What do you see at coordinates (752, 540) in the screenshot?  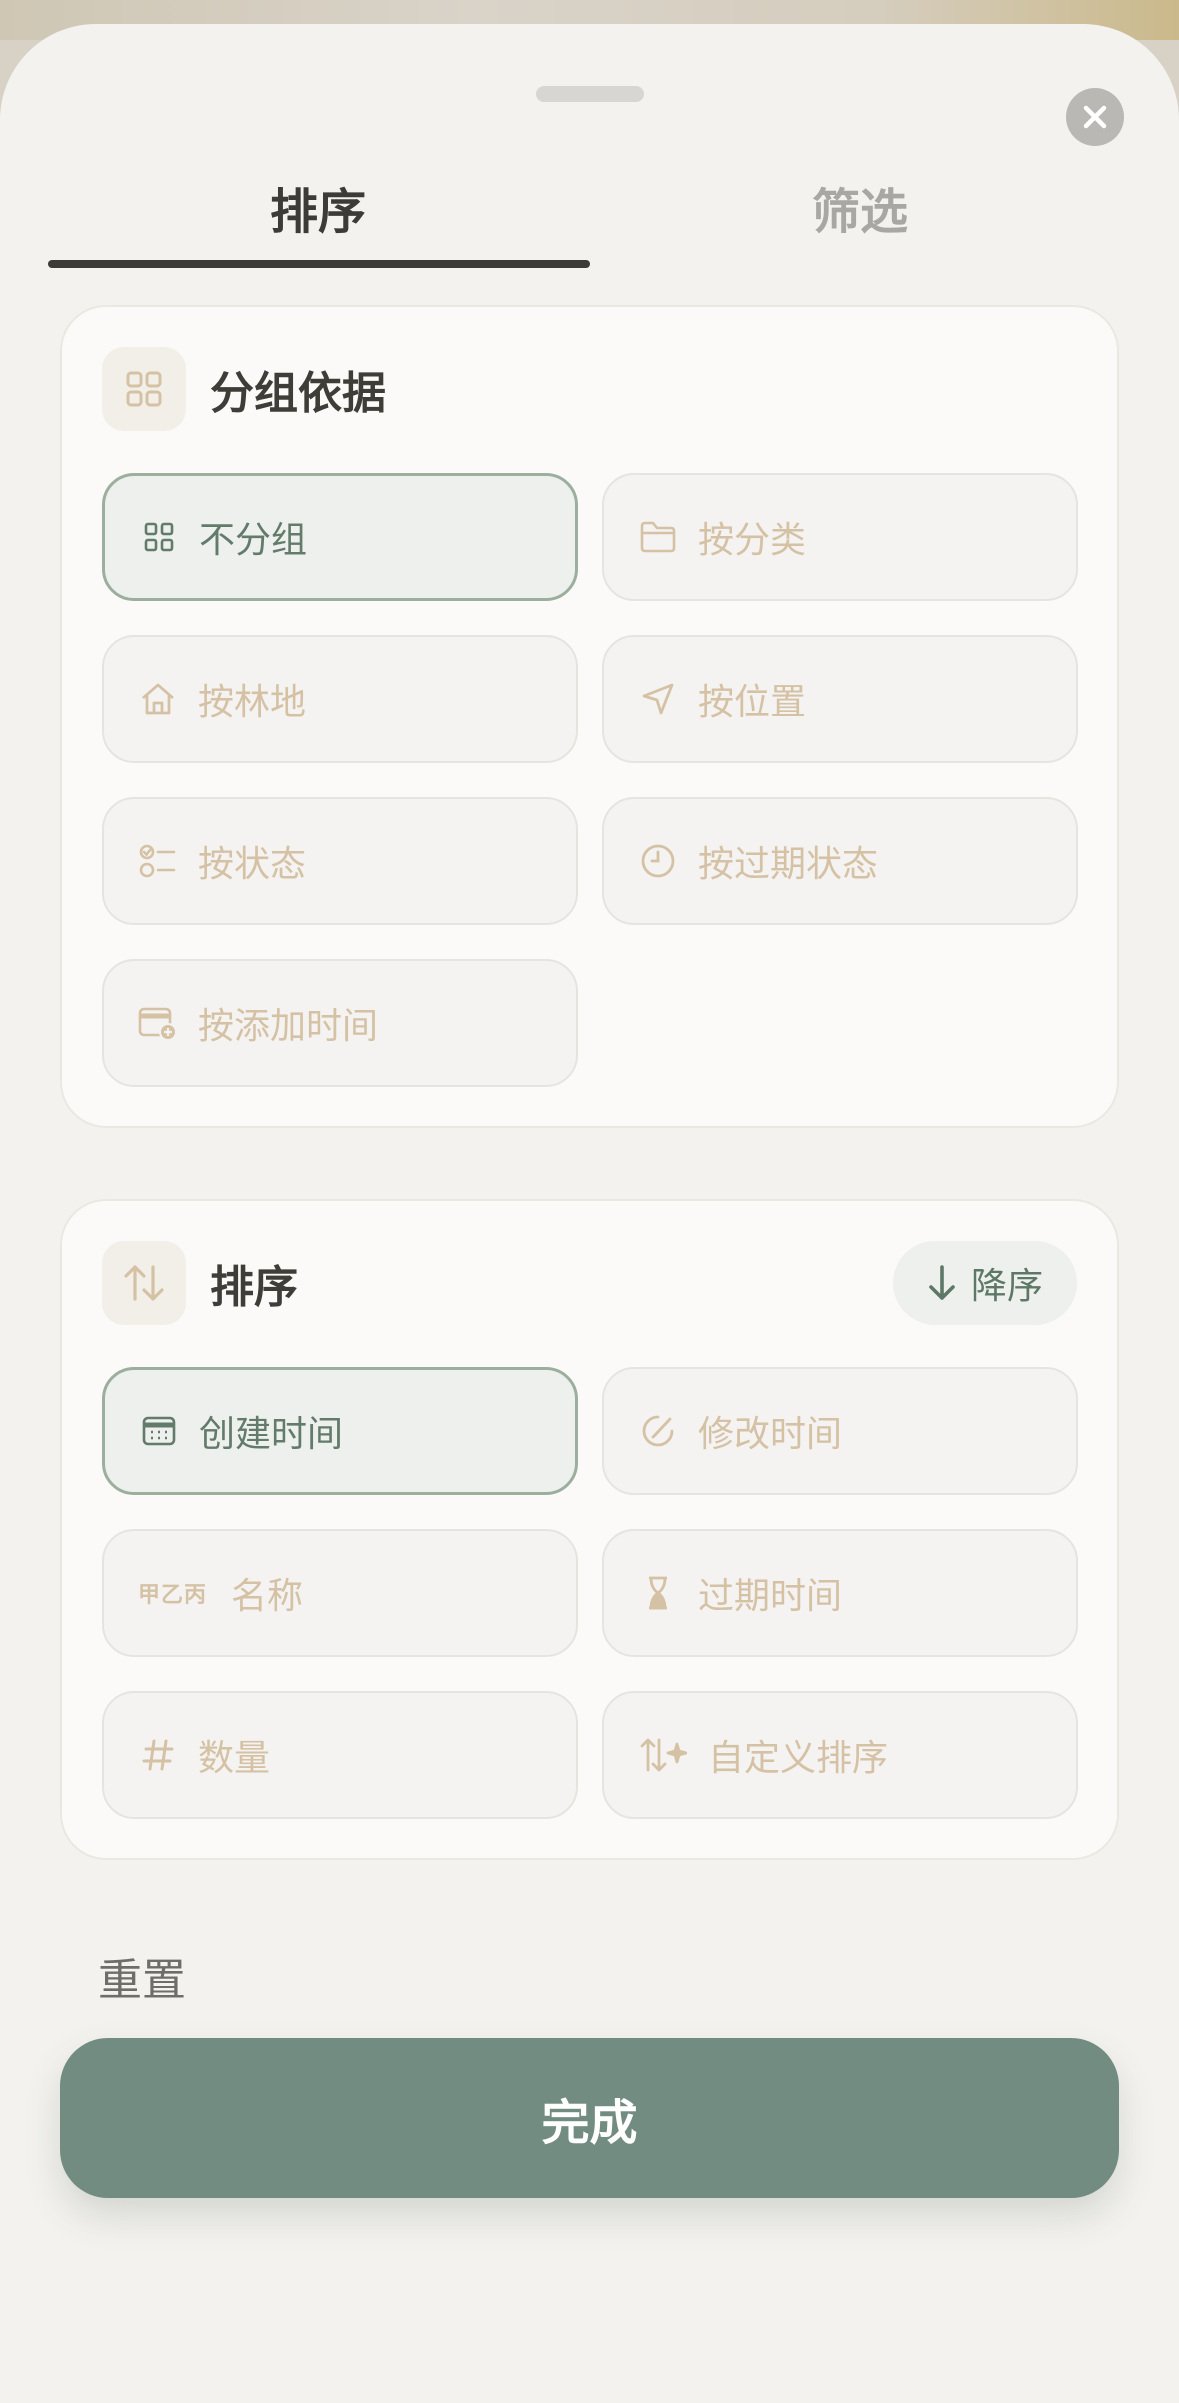 I see `group-option-label: 按分类` at bounding box center [752, 540].